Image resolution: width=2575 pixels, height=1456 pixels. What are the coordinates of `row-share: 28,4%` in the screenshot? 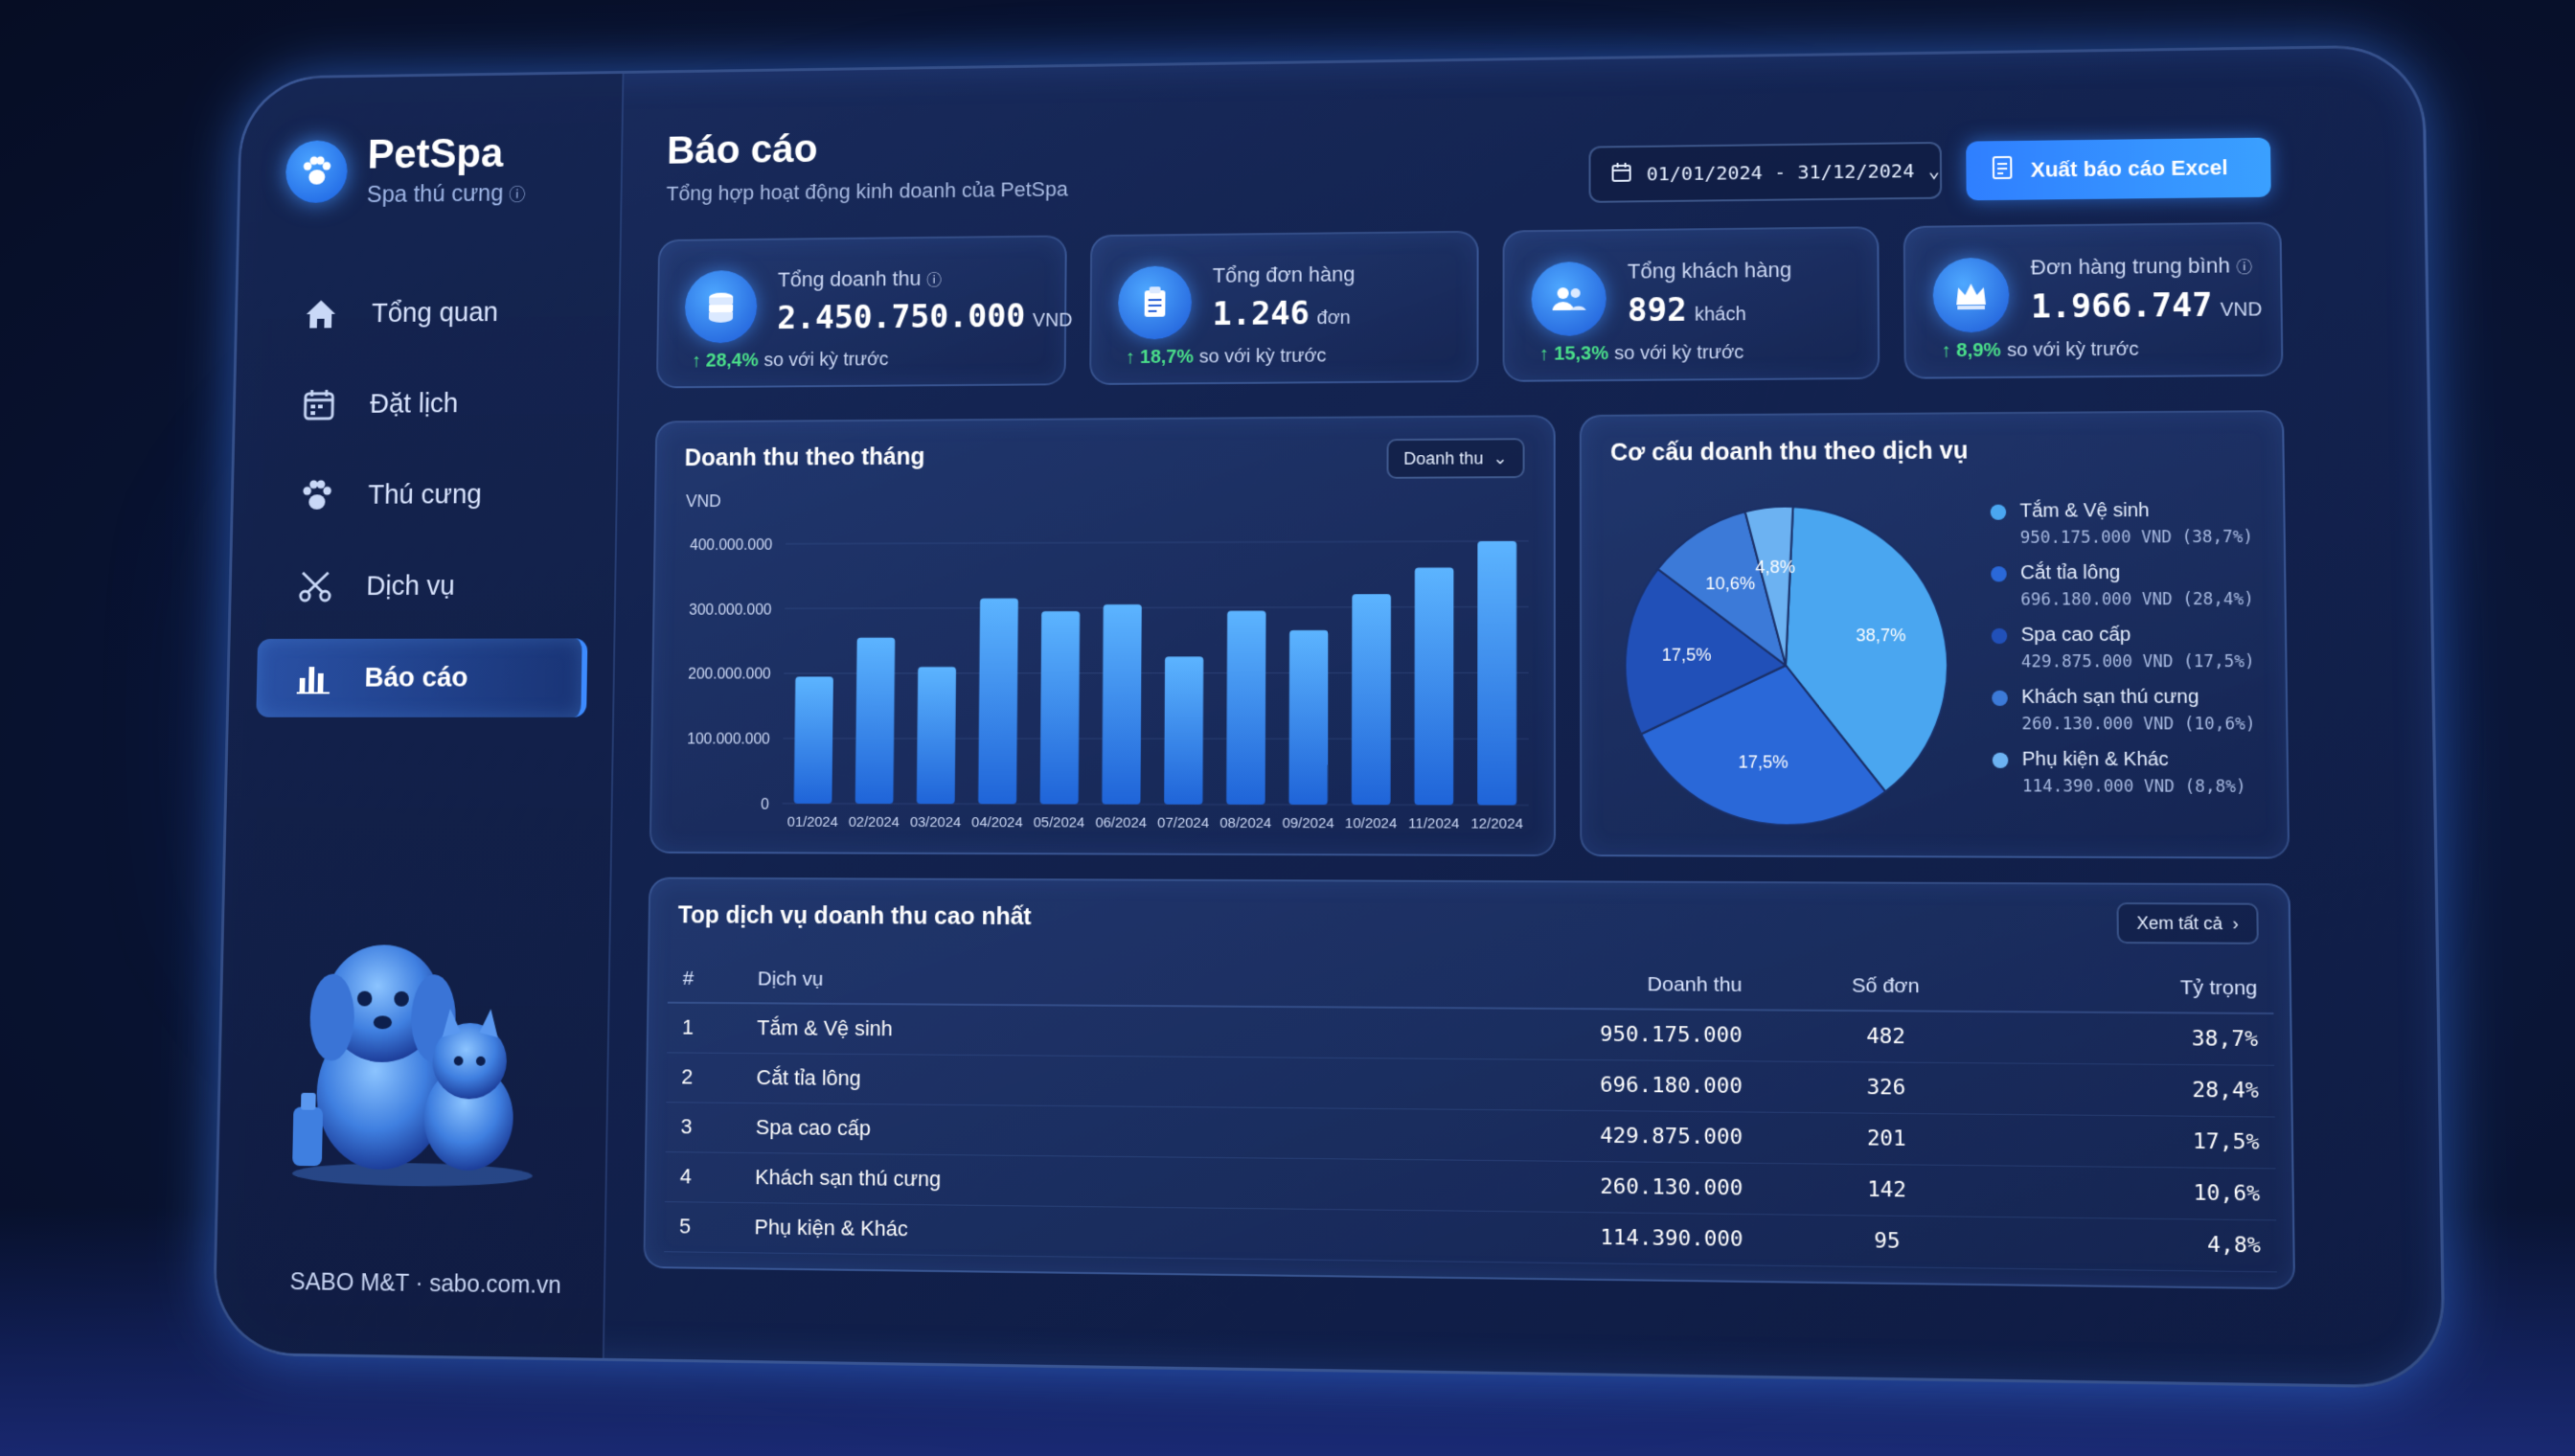 It's located at (2145, 1089).